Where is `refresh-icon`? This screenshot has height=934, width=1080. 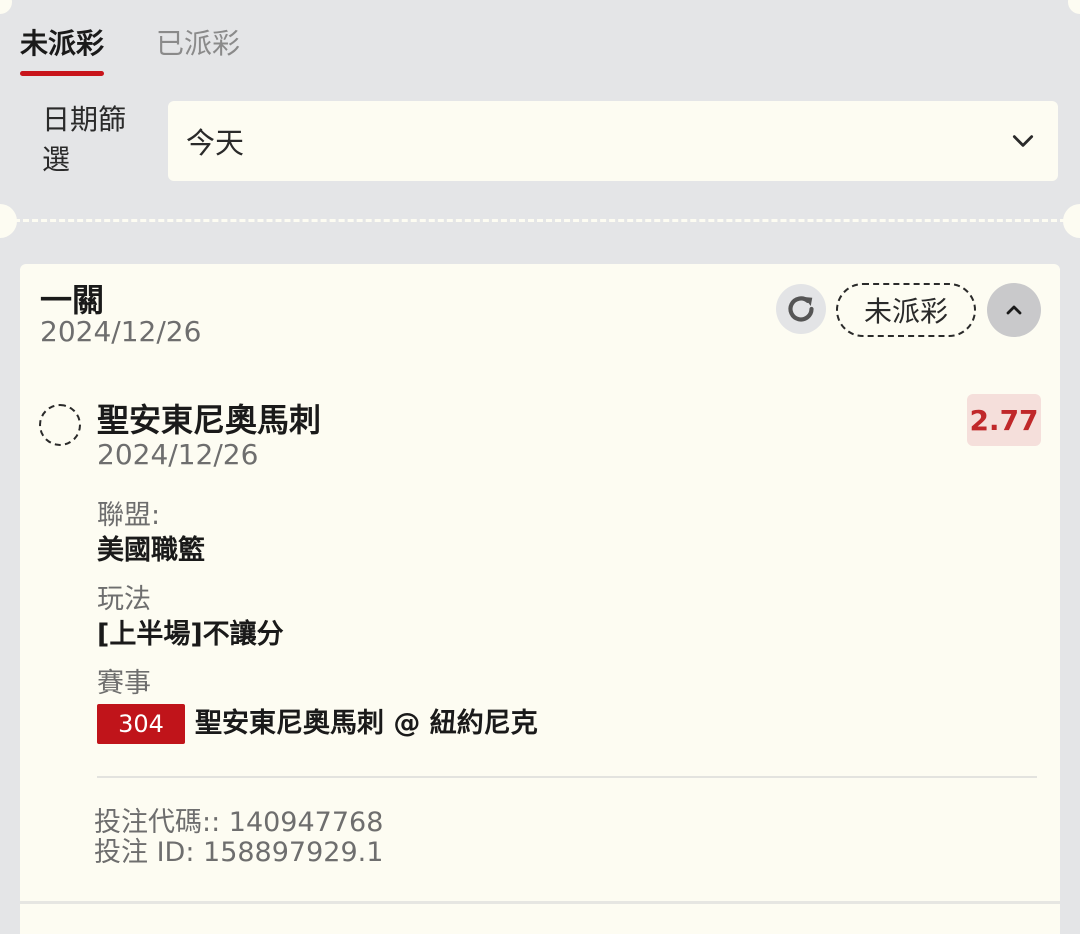 refresh-icon is located at coordinates (801, 309).